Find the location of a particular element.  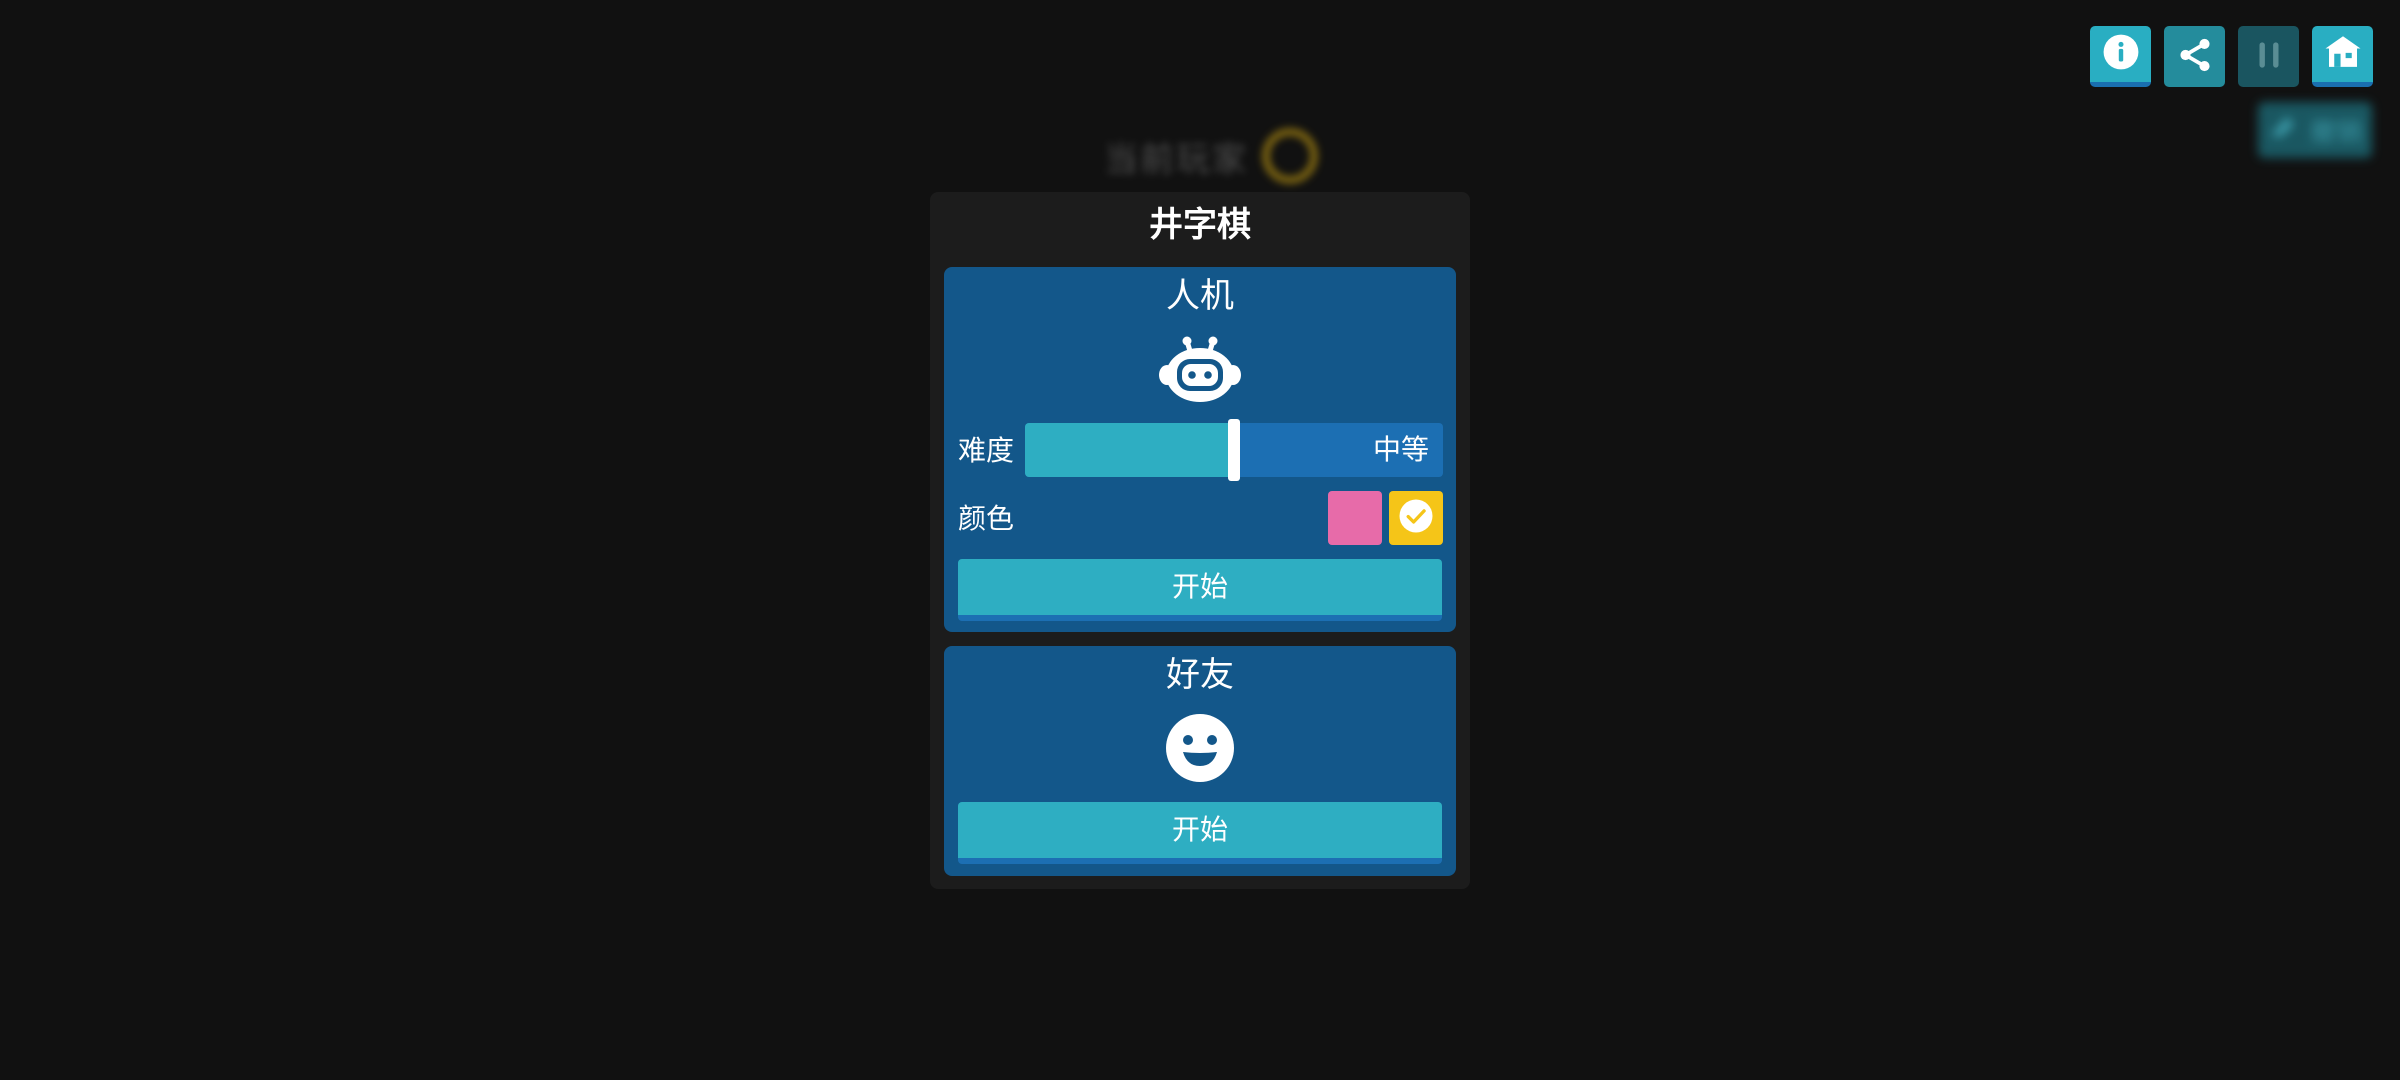

friend-mode-title: 好友 is located at coordinates (1200, 675).